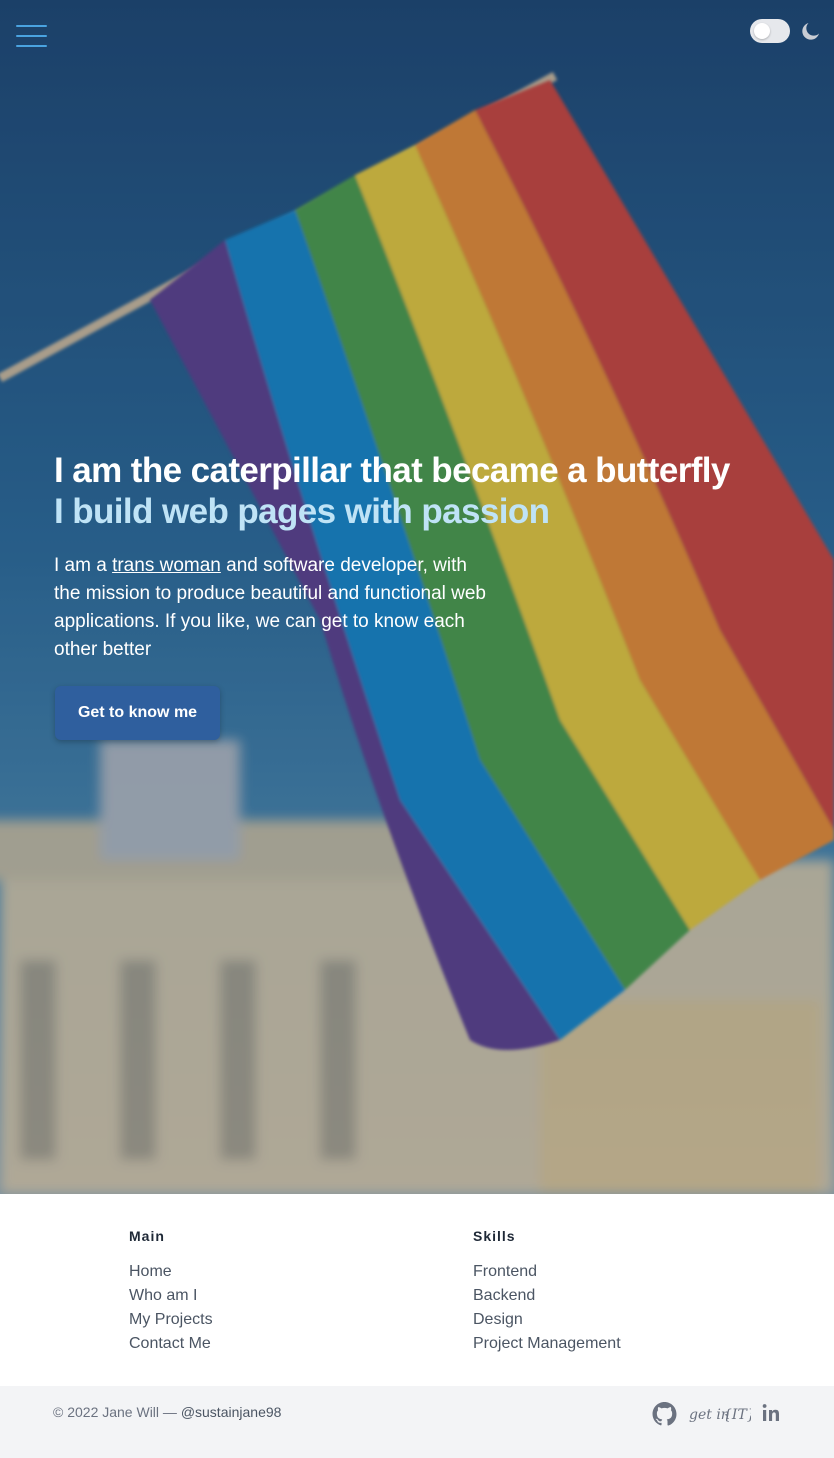 The image size is (834, 1458). What do you see at coordinates (302, 511) in the screenshot?
I see `headline-accent: I build web pages with passion` at bounding box center [302, 511].